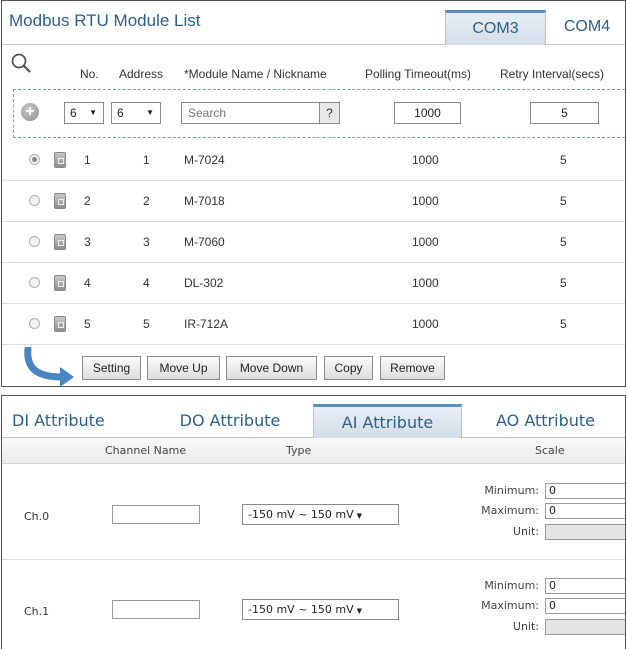 Image resolution: width=627 pixels, height=649 pixels. I want to click on module-search-input, so click(250, 113).